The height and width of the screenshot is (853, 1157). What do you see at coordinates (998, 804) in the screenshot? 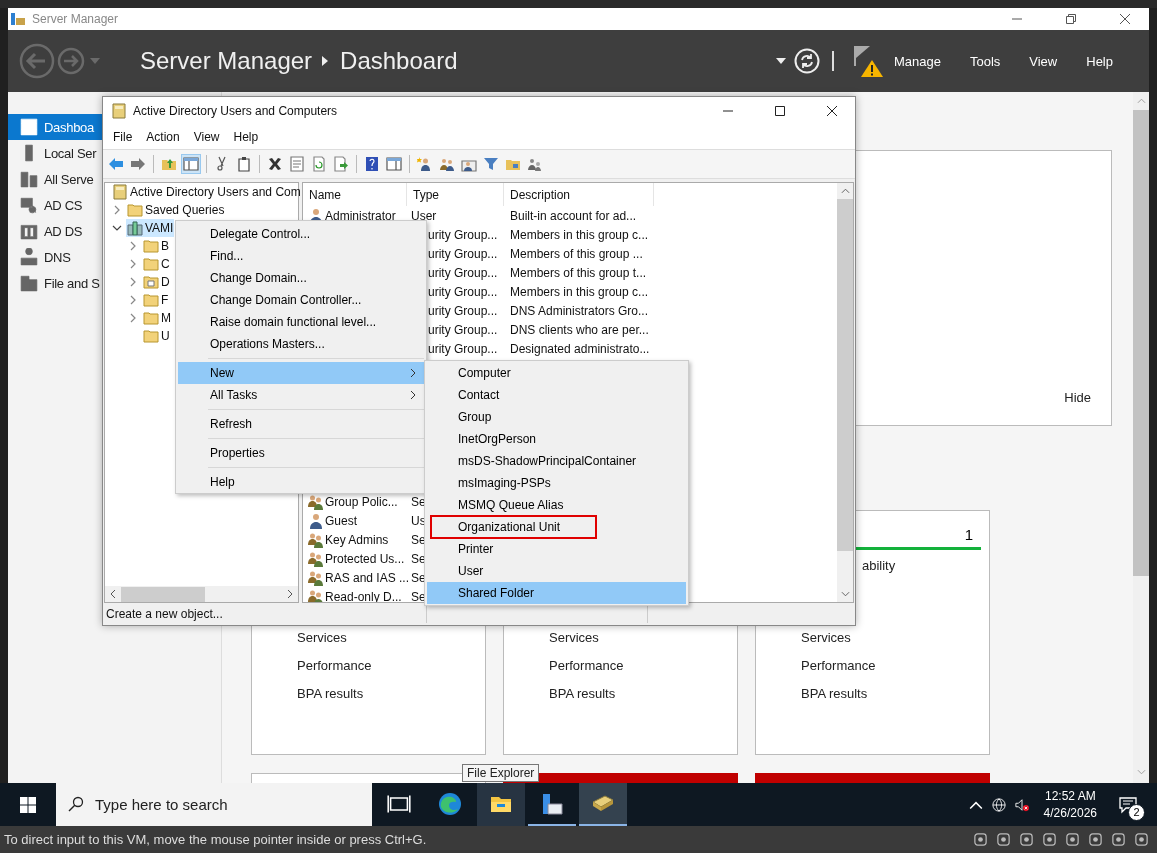
I see `globe-icon` at bounding box center [998, 804].